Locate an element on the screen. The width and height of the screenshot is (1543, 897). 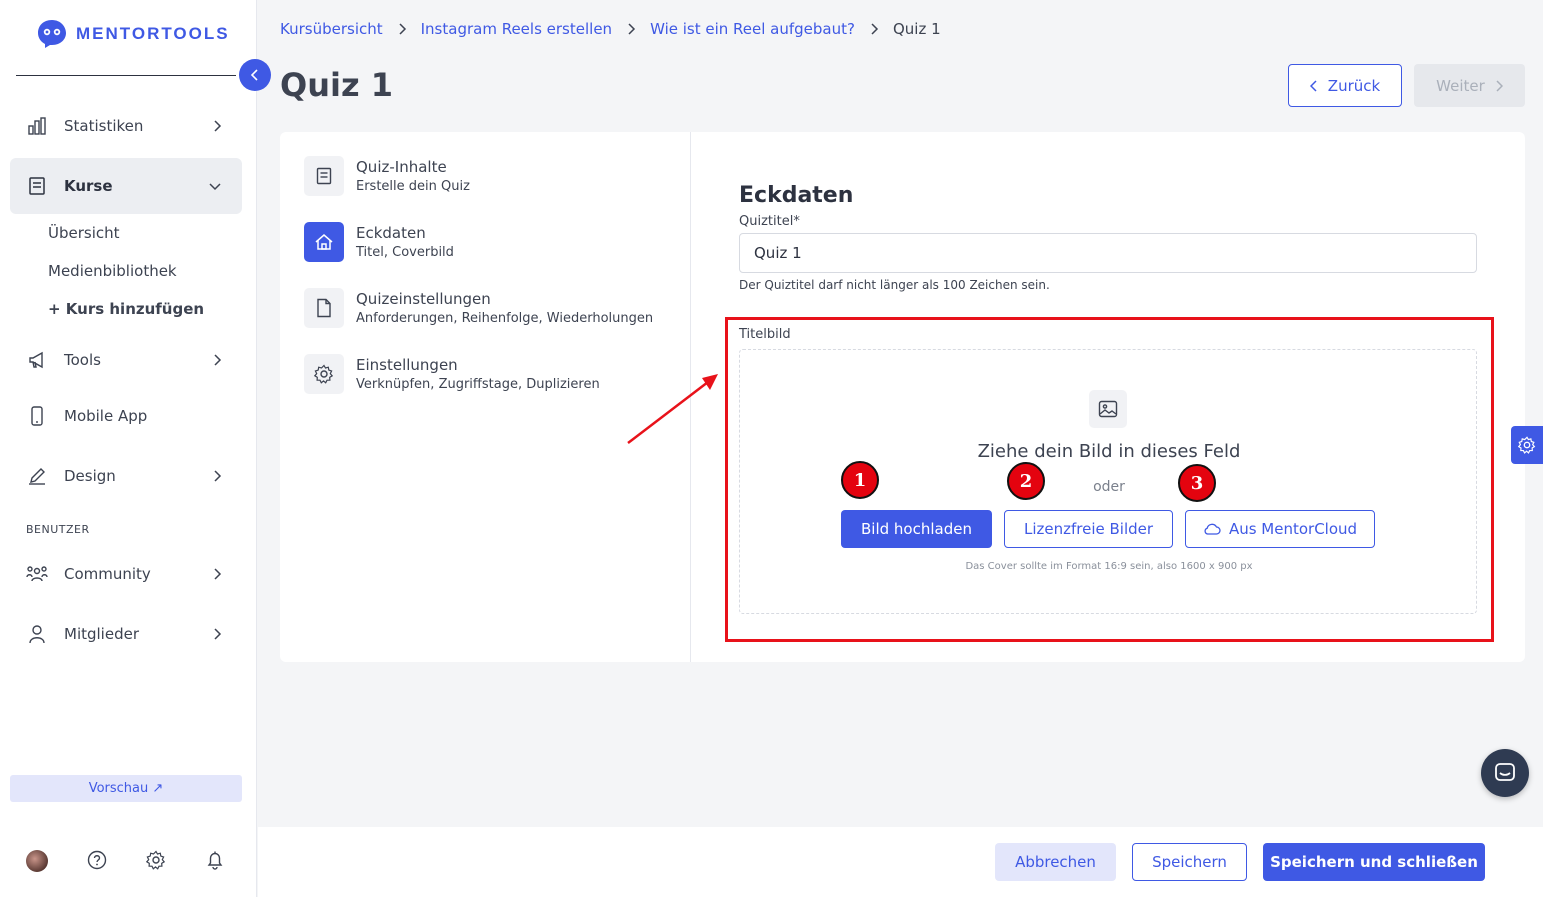
badge-1: 1 is located at coordinates (860, 480).